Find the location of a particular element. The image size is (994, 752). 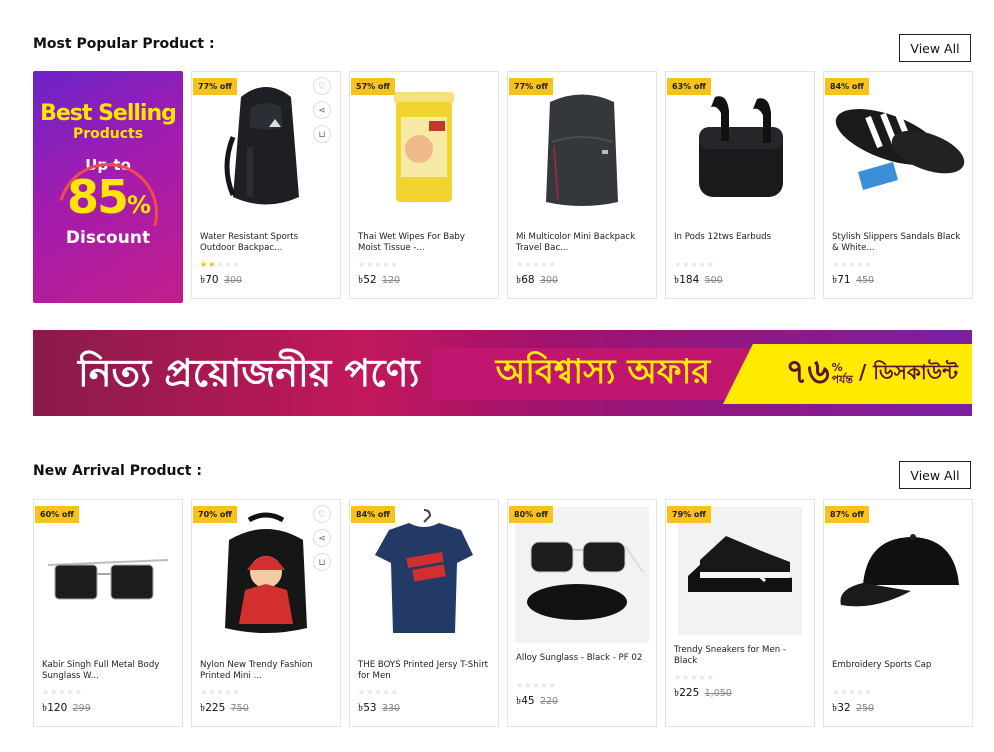

old-price: 330 is located at coordinates (391, 708).